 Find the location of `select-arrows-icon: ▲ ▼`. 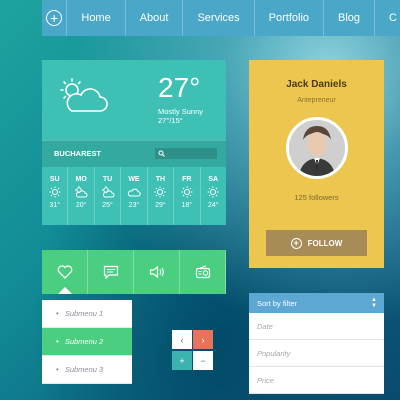

select-arrows-icon: ▲ ▼ is located at coordinates (374, 303).